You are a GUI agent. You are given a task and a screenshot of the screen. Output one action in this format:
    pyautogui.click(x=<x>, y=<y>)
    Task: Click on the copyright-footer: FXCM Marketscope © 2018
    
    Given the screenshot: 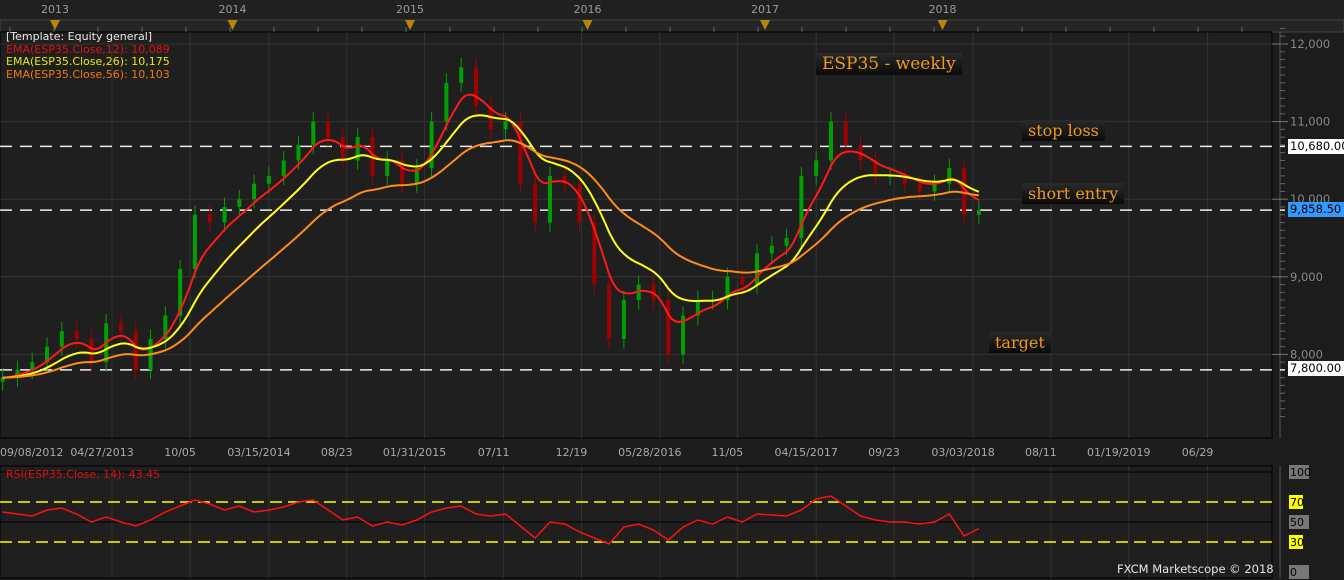 What is the action you would take?
    pyautogui.click(x=1195, y=569)
    